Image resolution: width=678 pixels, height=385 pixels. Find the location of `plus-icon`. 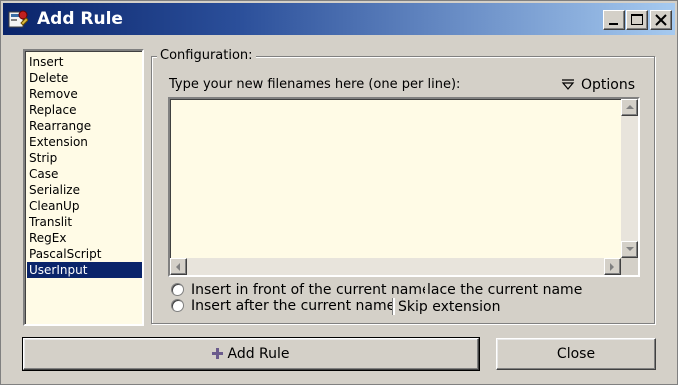

plus-icon is located at coordinates (218, 353).